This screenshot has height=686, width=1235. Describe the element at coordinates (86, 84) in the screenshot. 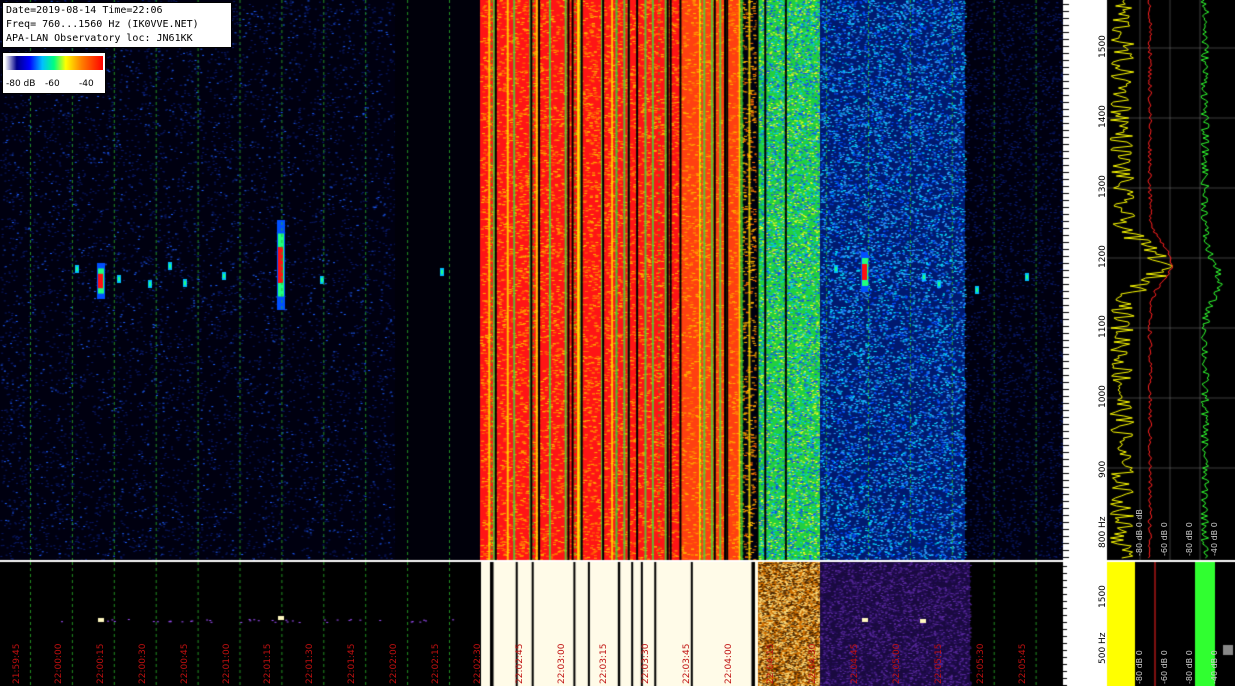

I see `scale-label-high: -40` at that location.